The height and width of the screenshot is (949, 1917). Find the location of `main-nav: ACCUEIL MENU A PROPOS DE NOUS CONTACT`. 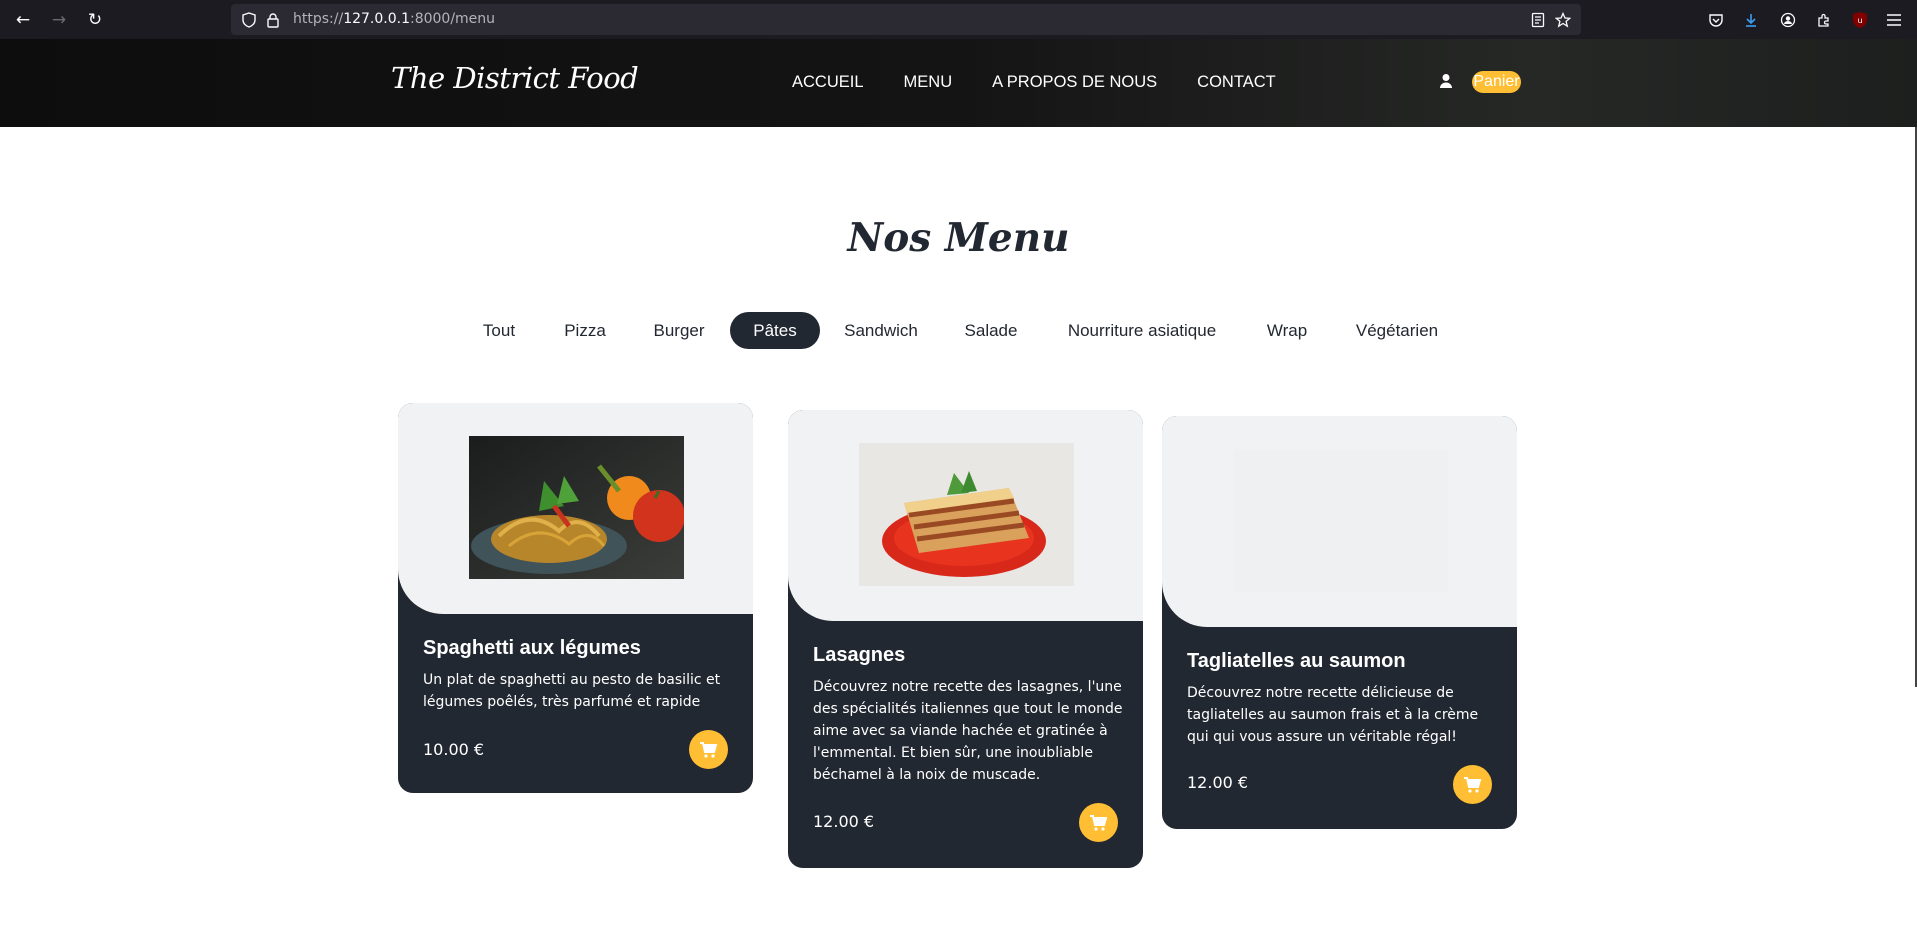

main-nav: ACCUEIL MENU A PROPOS DE NOUS CONTACT is located at coordinates (1034, 82).